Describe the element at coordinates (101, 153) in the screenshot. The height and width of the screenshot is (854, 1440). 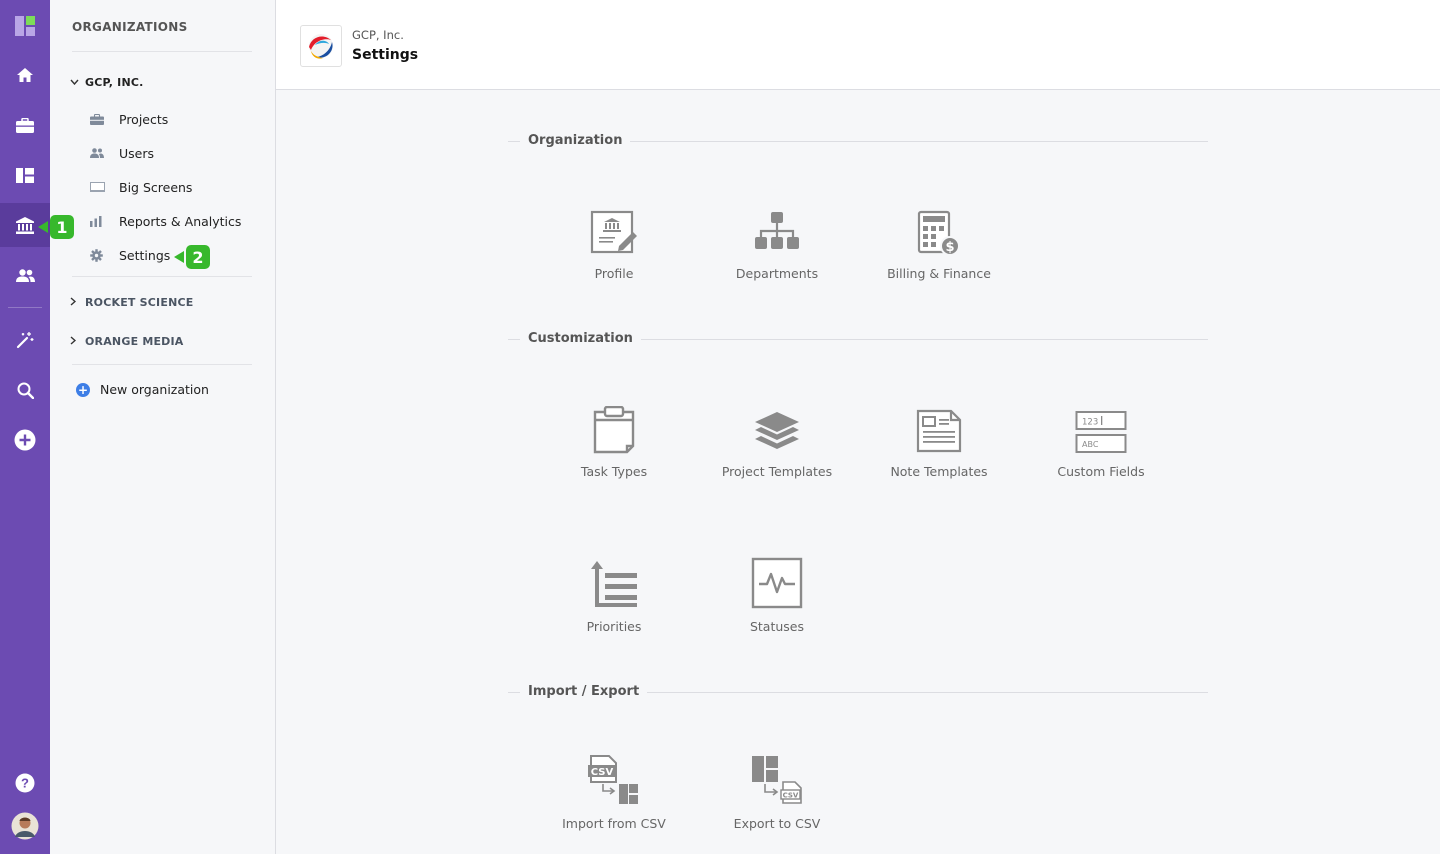
I see `users-icon` at that location.